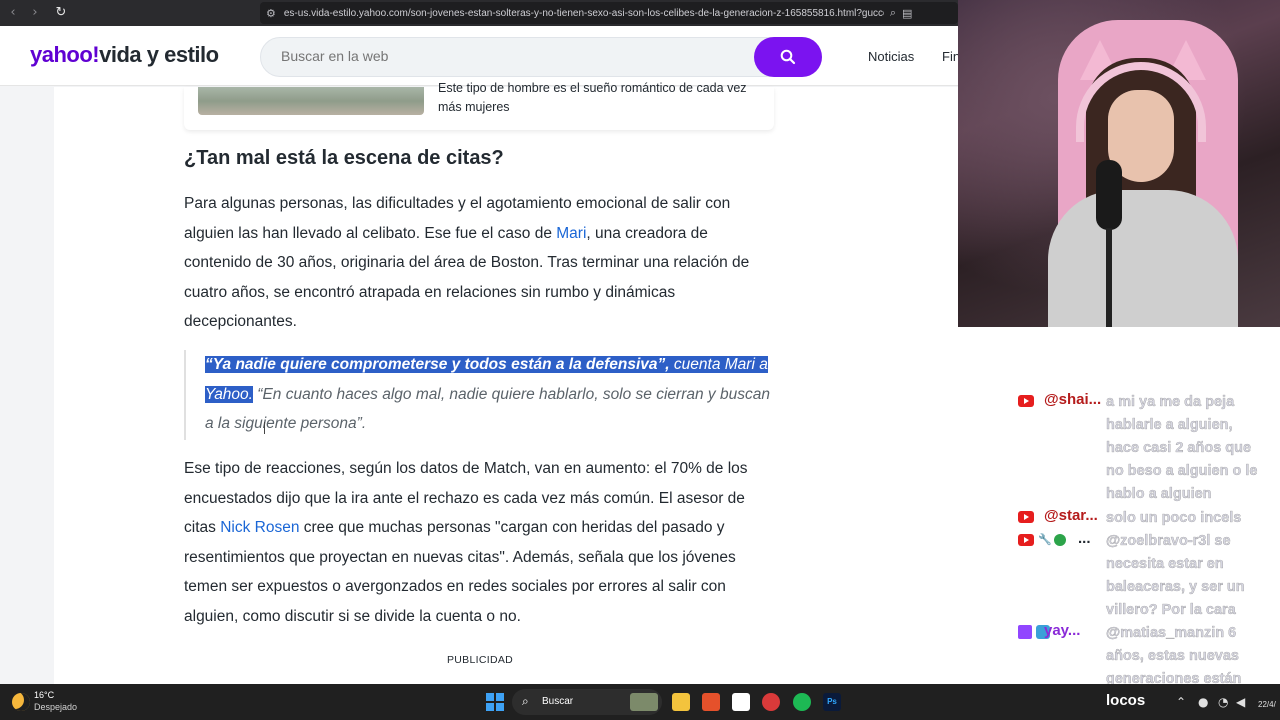  I want to click on nav-noticias: Noticias, so click(891, 56).